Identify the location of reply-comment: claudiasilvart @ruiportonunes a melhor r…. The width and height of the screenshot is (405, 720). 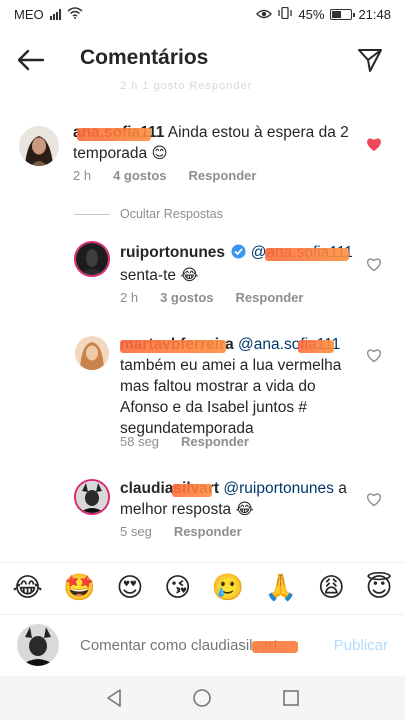
(202, 511).